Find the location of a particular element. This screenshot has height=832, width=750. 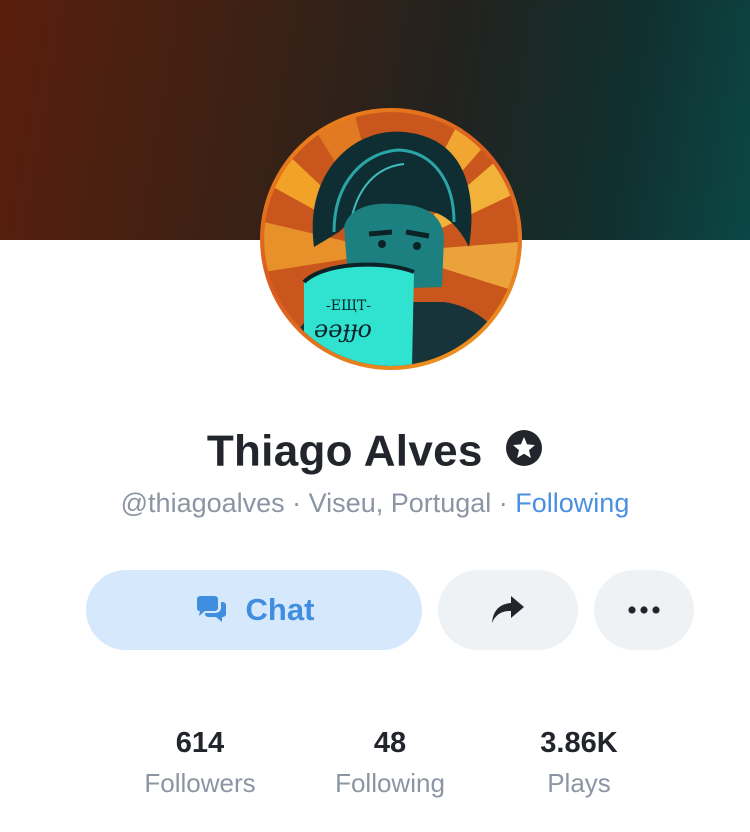

chat-button: Chat is located at coordinates (254, 610).